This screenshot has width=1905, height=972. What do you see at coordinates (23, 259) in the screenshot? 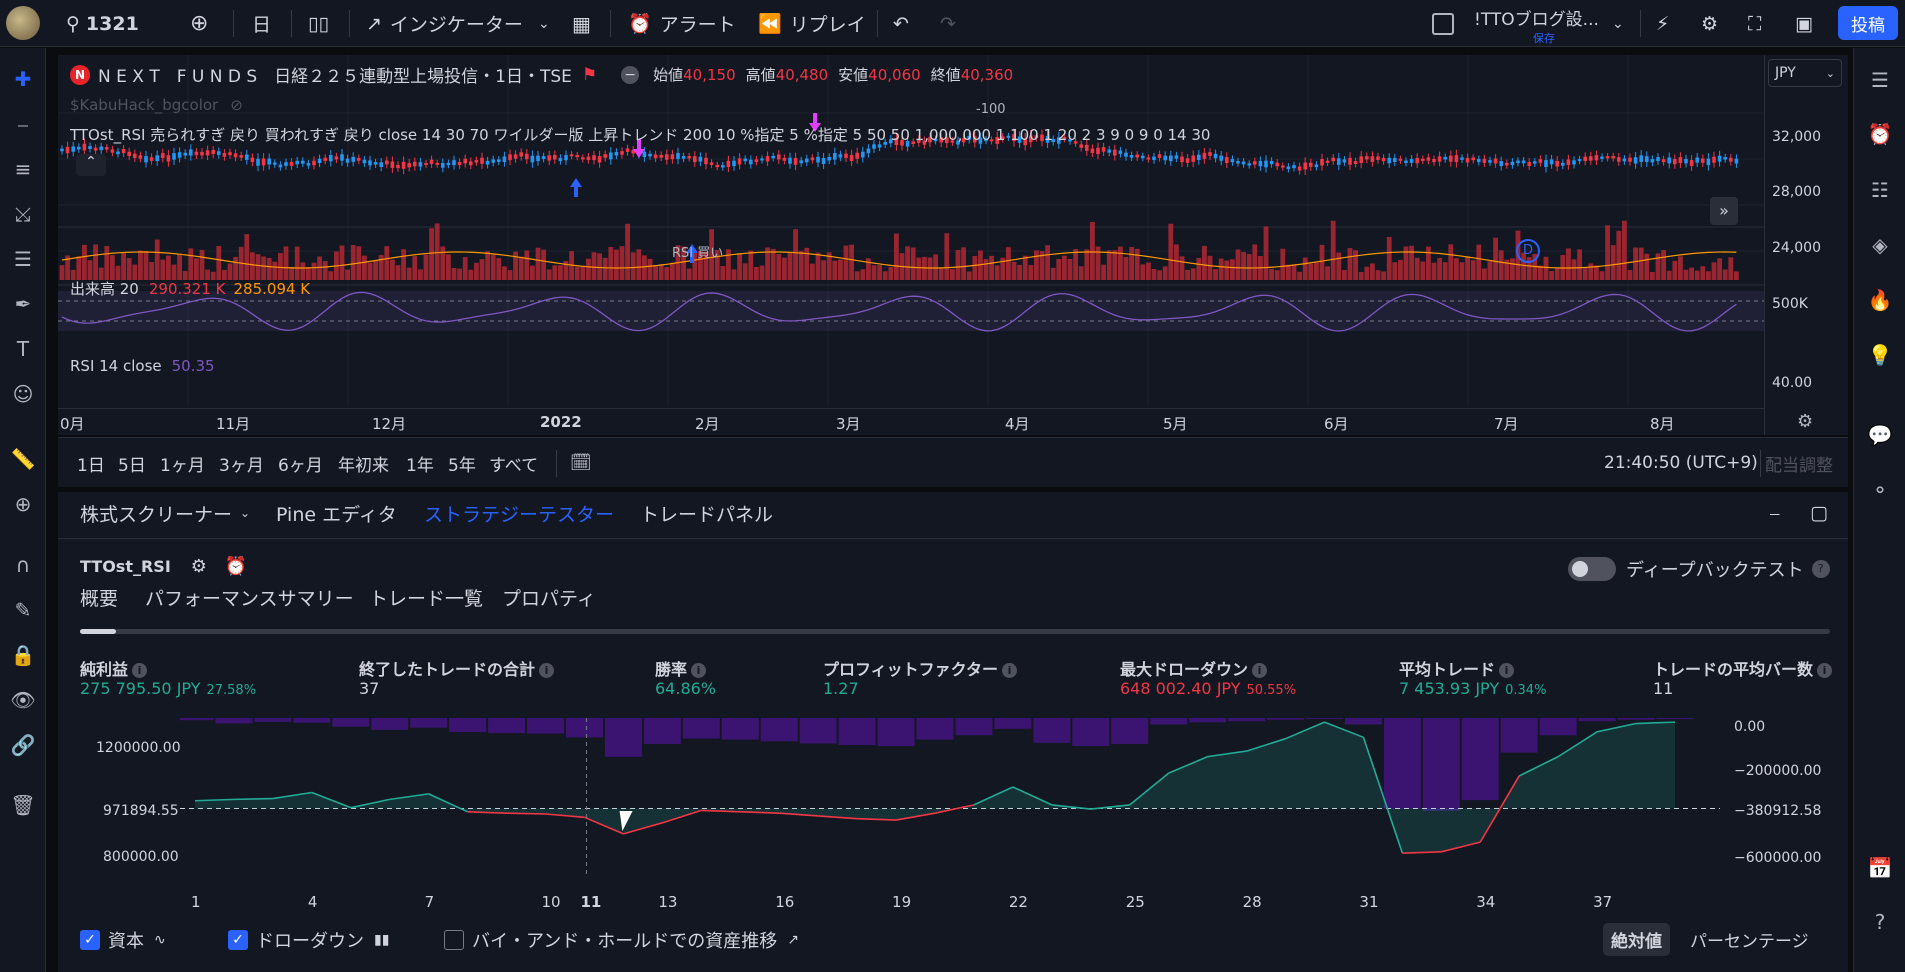
I see `fib-icon: ☰` at bounding box center [23, 259].